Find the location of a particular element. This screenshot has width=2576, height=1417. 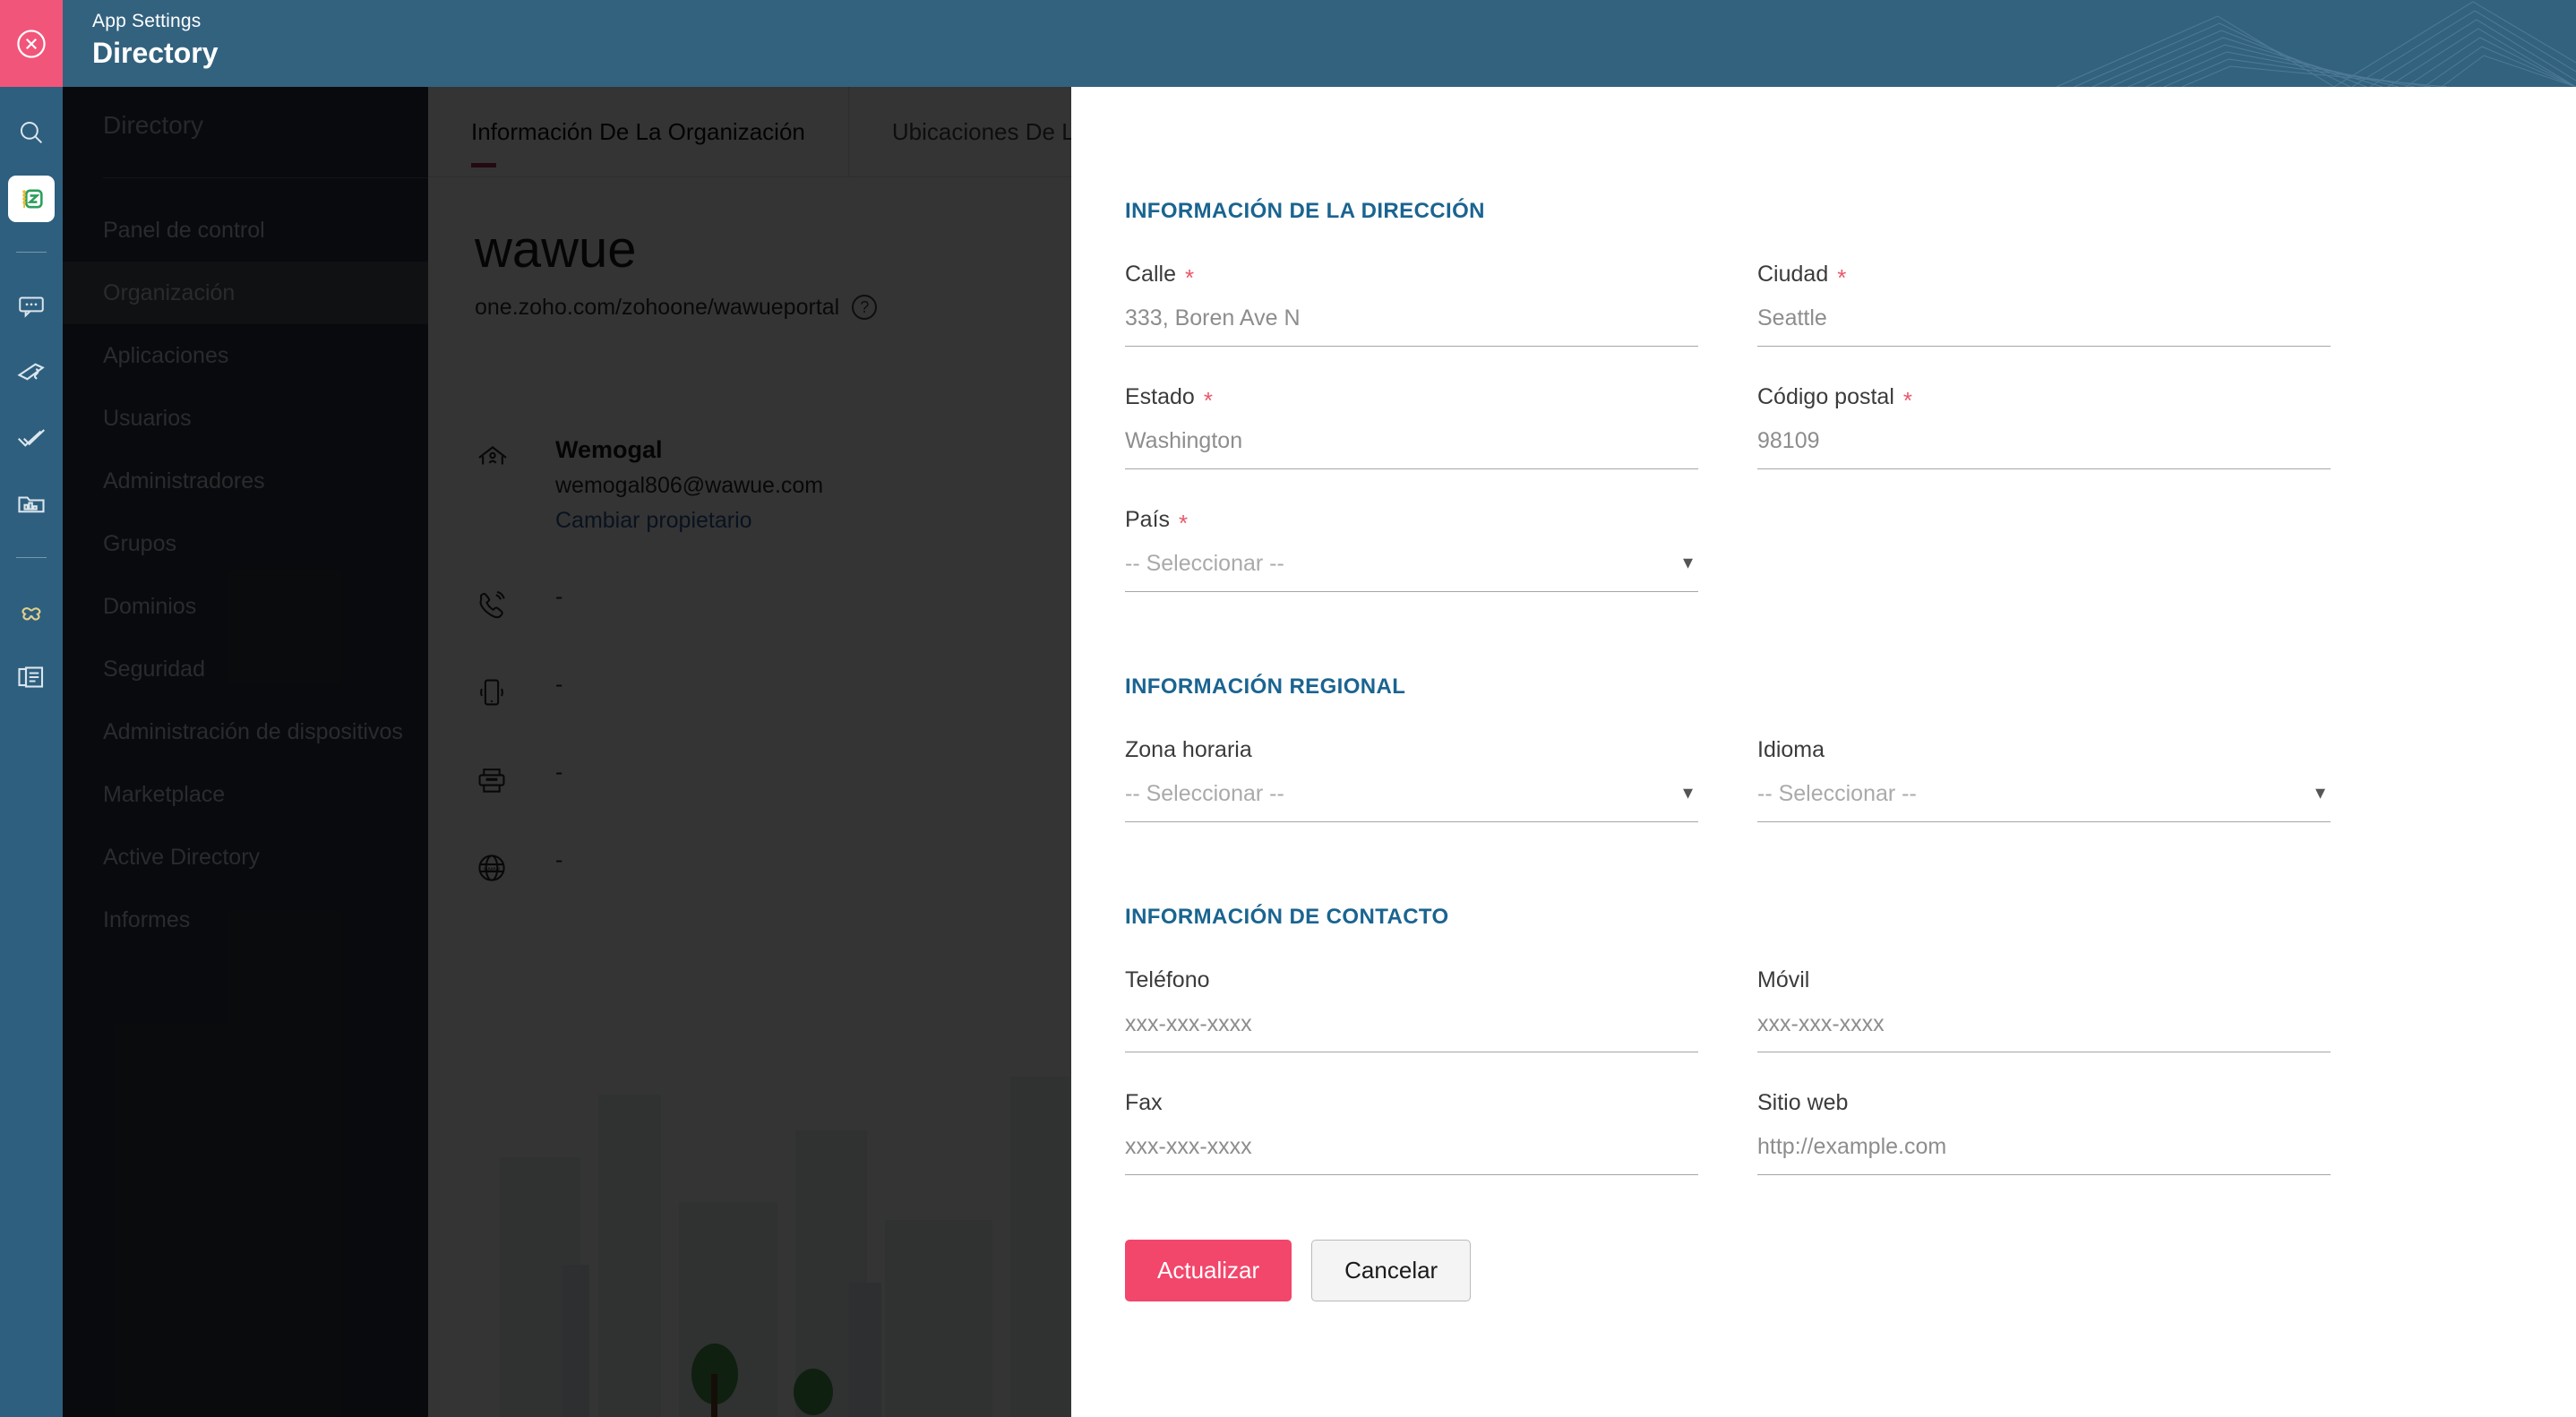

app-topbar: App Settings Directory is located at coordinates (1319, 43).